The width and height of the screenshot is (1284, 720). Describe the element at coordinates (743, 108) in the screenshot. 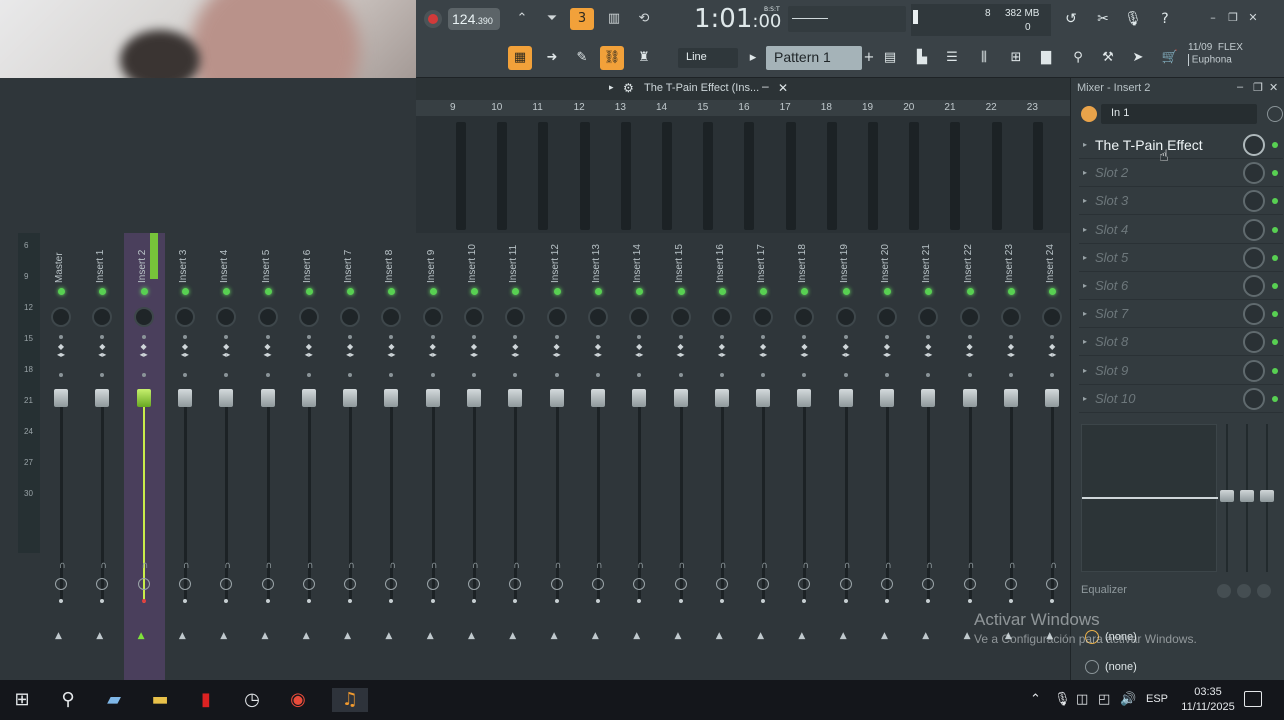

I see `timeline-ruler: 9 10 11 12 13 14 15 16 17 18 19 20 21 22 23` at that location.